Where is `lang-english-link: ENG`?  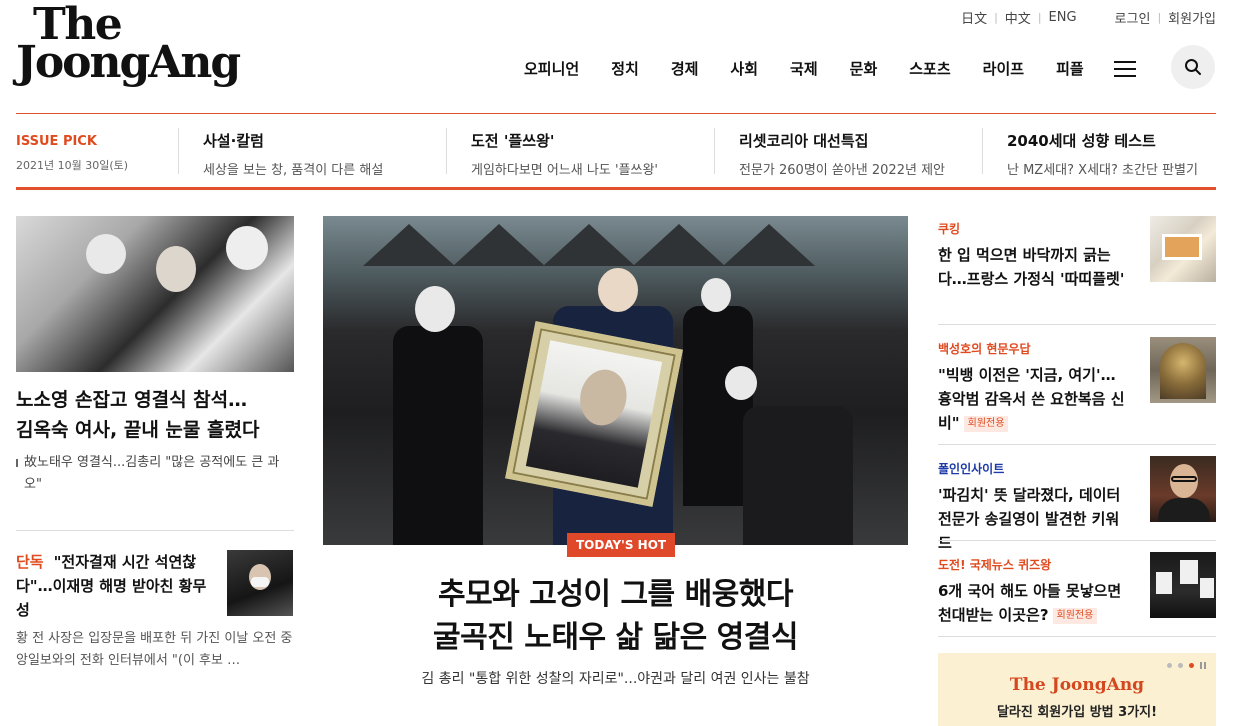
lang-english-link: ENG is located at coordinates (1063, 17).